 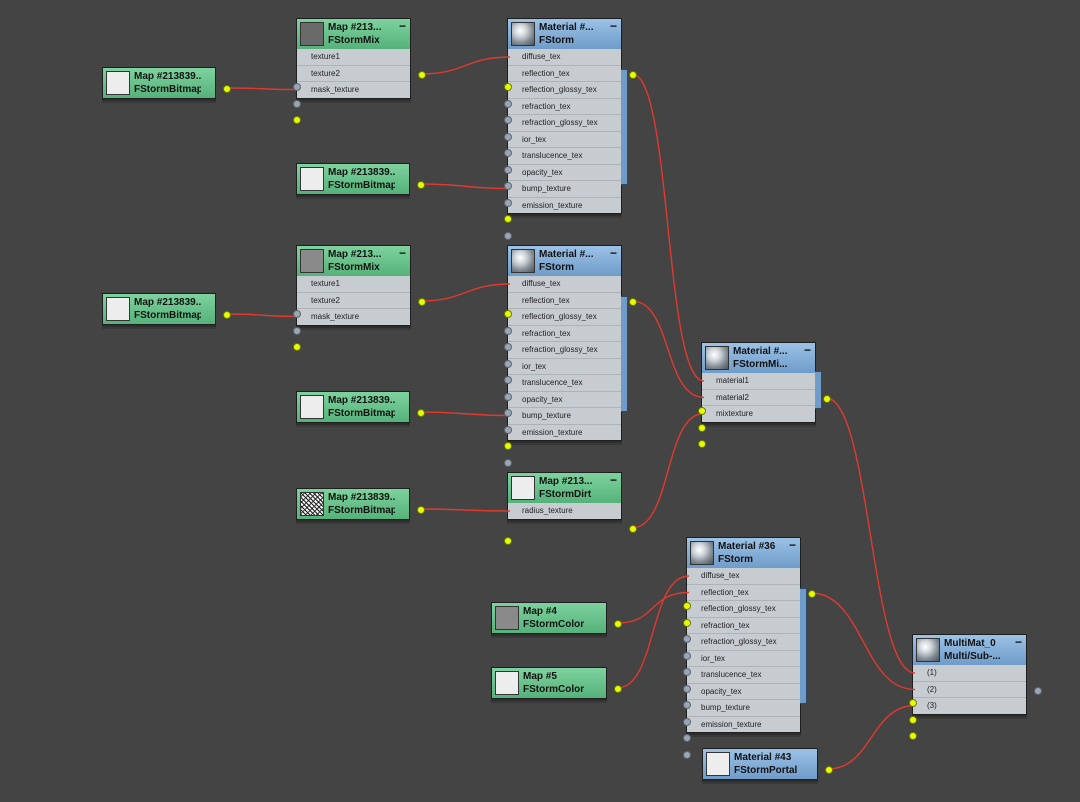 What do you see at coordinates (556, 683) in the screenshot?
I see `node-color-5: Map #5 FStormColor` at bounding box center [556, 683].